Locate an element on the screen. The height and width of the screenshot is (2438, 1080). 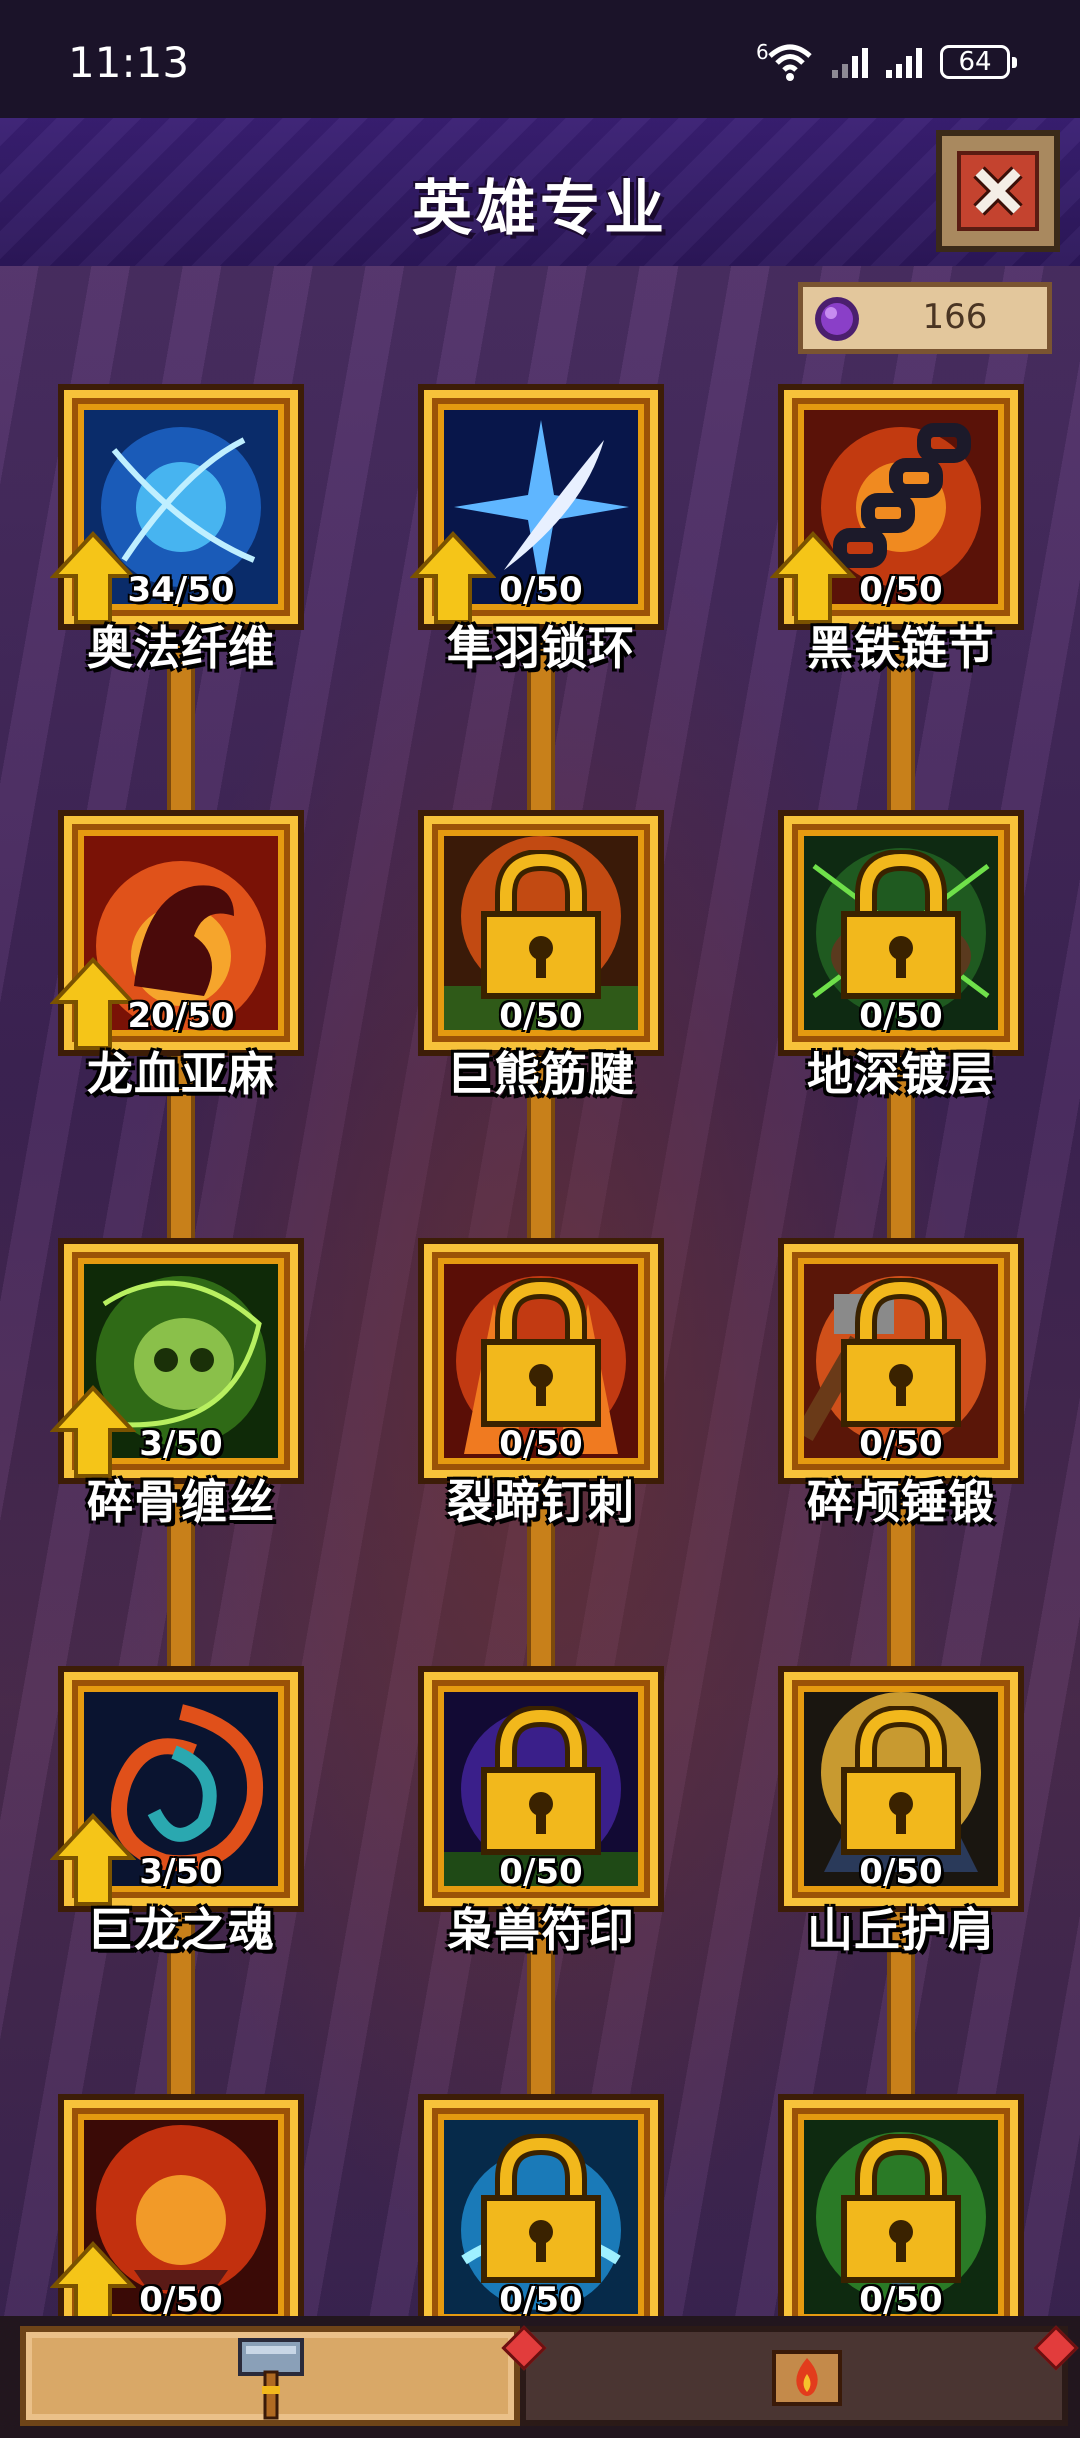
tab-hammer is located at coordinates (270, 2376).